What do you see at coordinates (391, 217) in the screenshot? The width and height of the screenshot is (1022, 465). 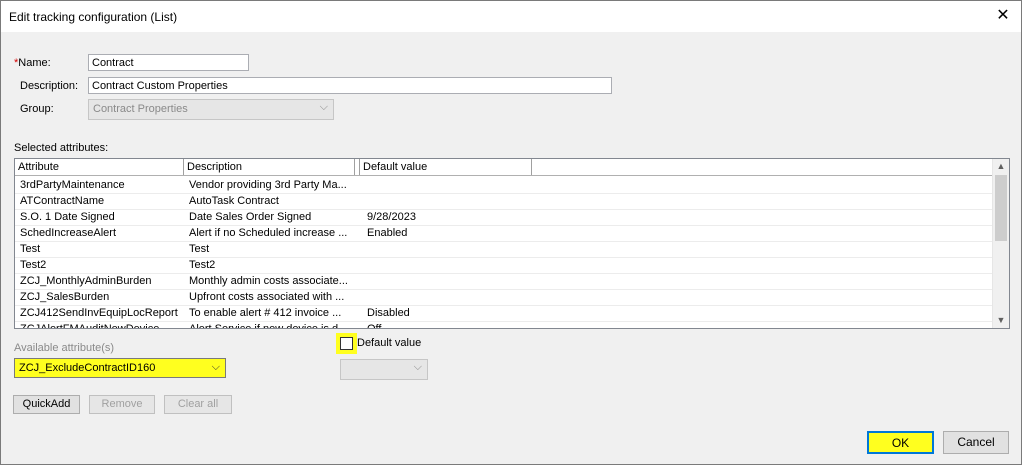 I see `cell-default: 9/28/2023` at bounding box center [391, 217].